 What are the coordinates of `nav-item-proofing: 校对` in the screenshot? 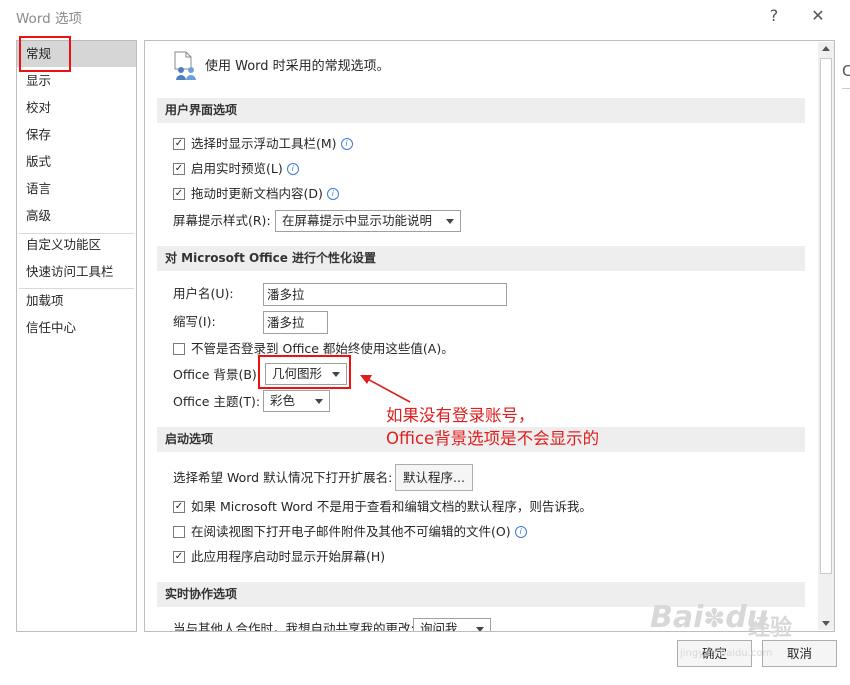 It's located at (76, 108).